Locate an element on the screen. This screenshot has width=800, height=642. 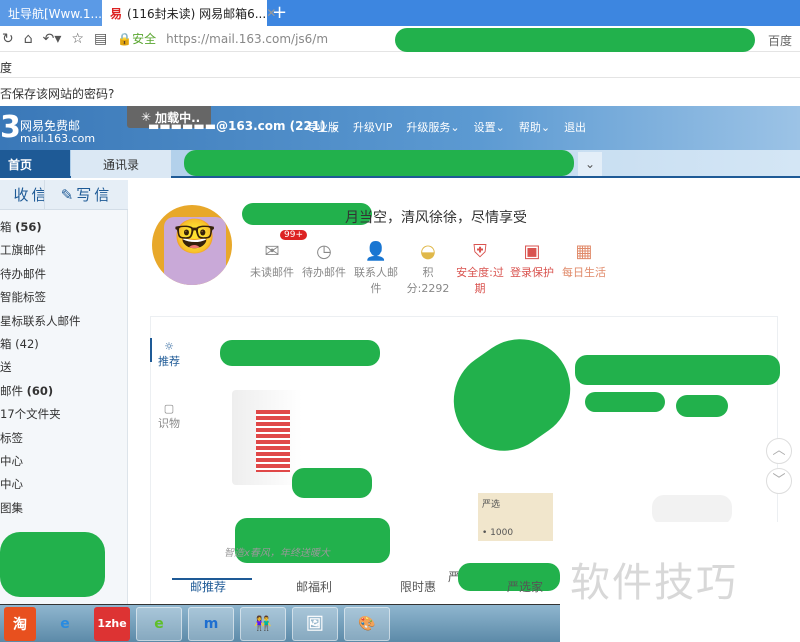
logo-digit: 3 is located at coordinates (10, 127).